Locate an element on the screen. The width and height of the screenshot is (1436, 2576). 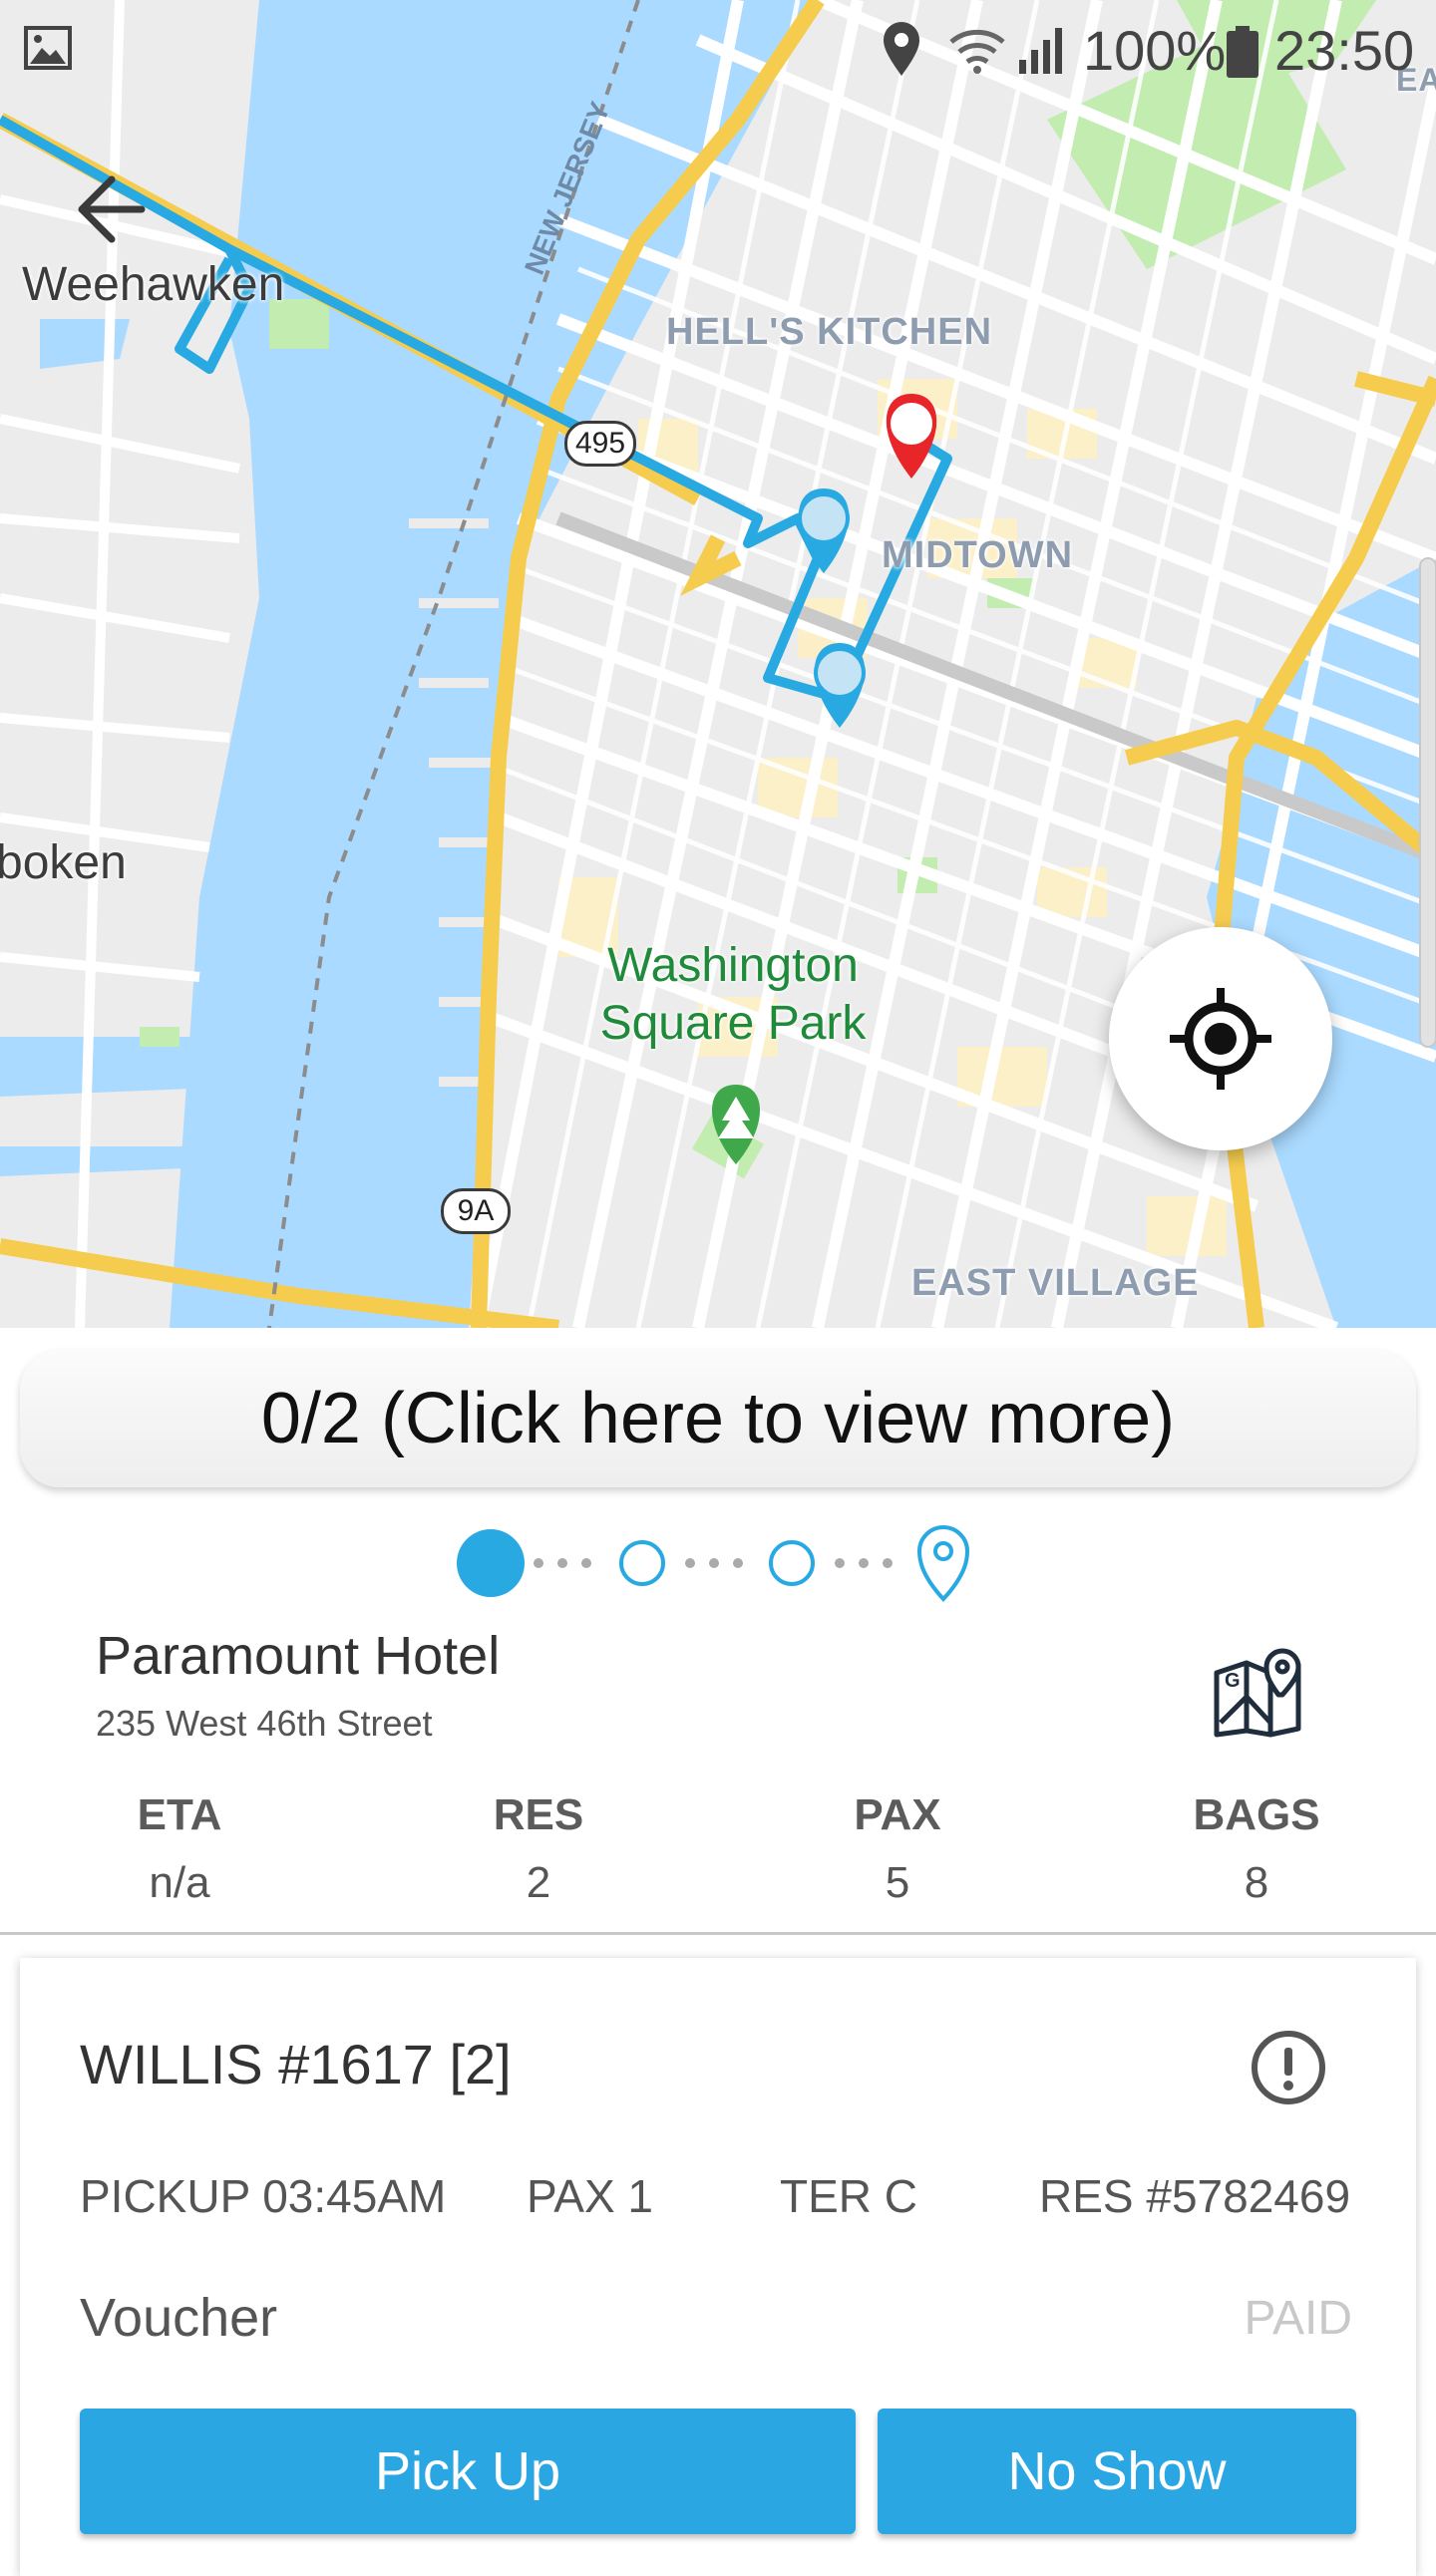
back-button is located at coordinates (114, 209).